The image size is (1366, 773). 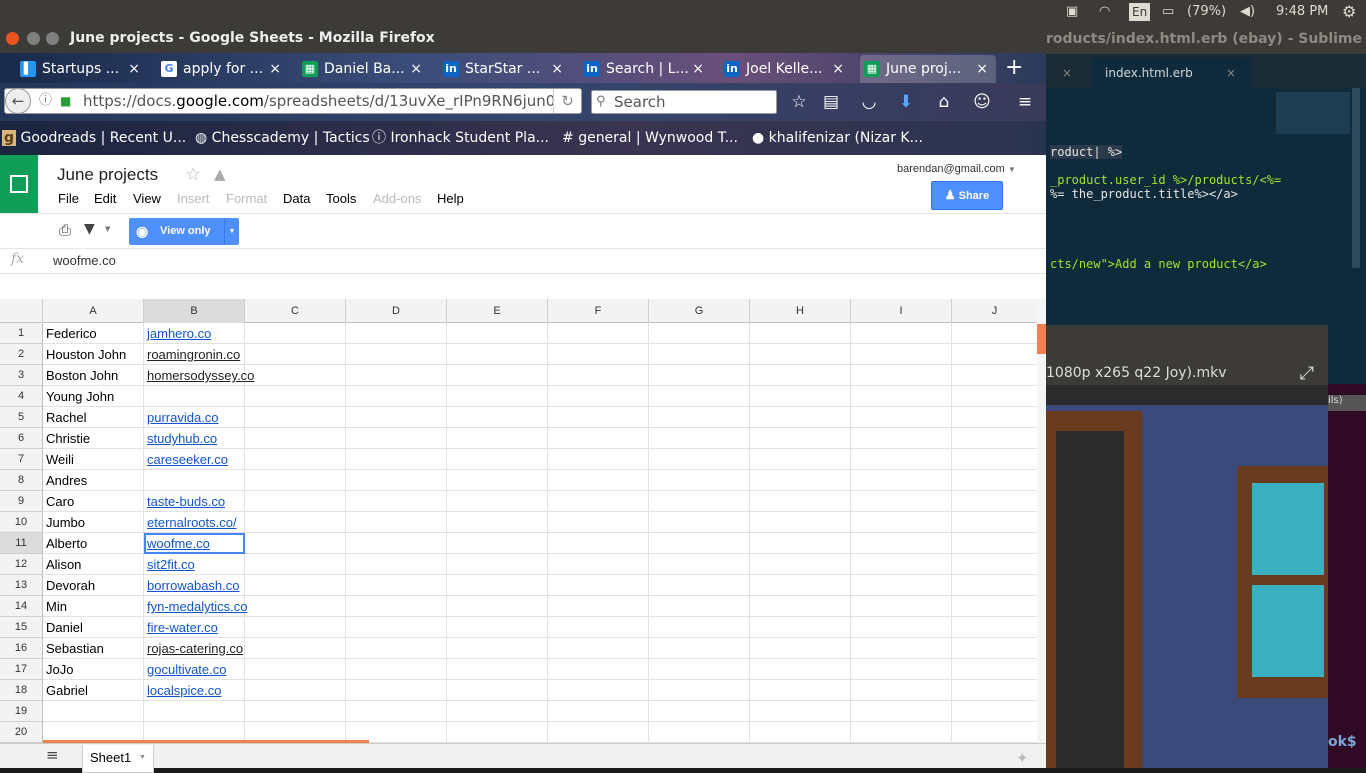 I want to click on sheet-tab: Sheet1 ▼, so click(x=118, y=759).